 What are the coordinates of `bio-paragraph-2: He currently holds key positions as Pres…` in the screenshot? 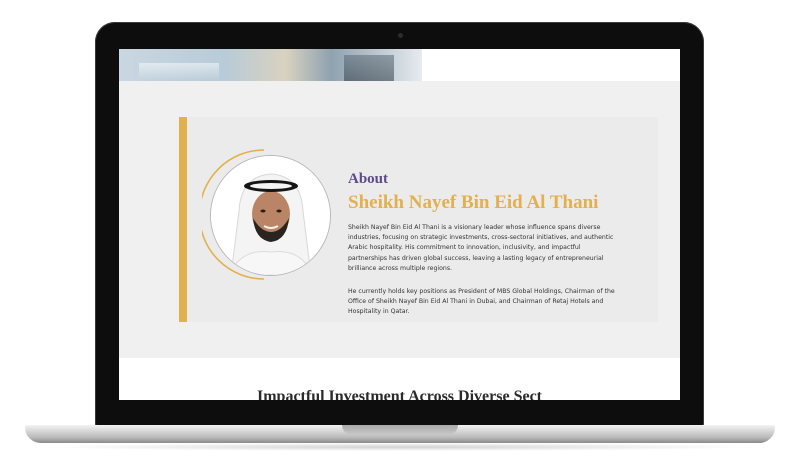 It's located at (481, 302).